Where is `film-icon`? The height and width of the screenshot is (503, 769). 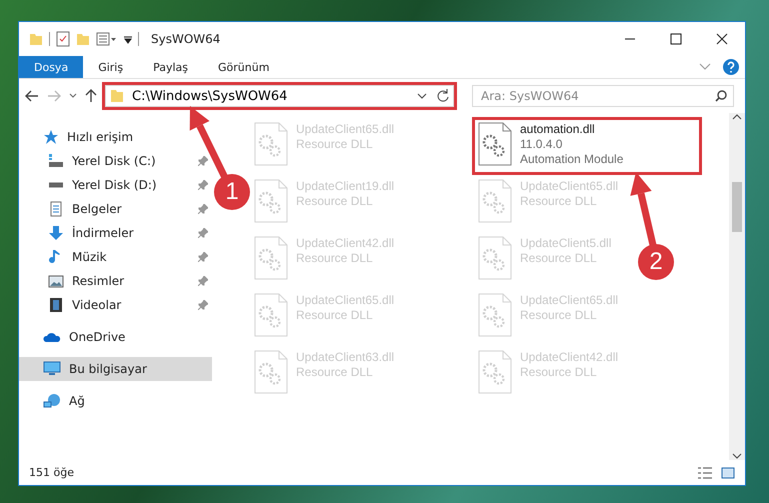 film-icon is located at coordinates (56, 305).